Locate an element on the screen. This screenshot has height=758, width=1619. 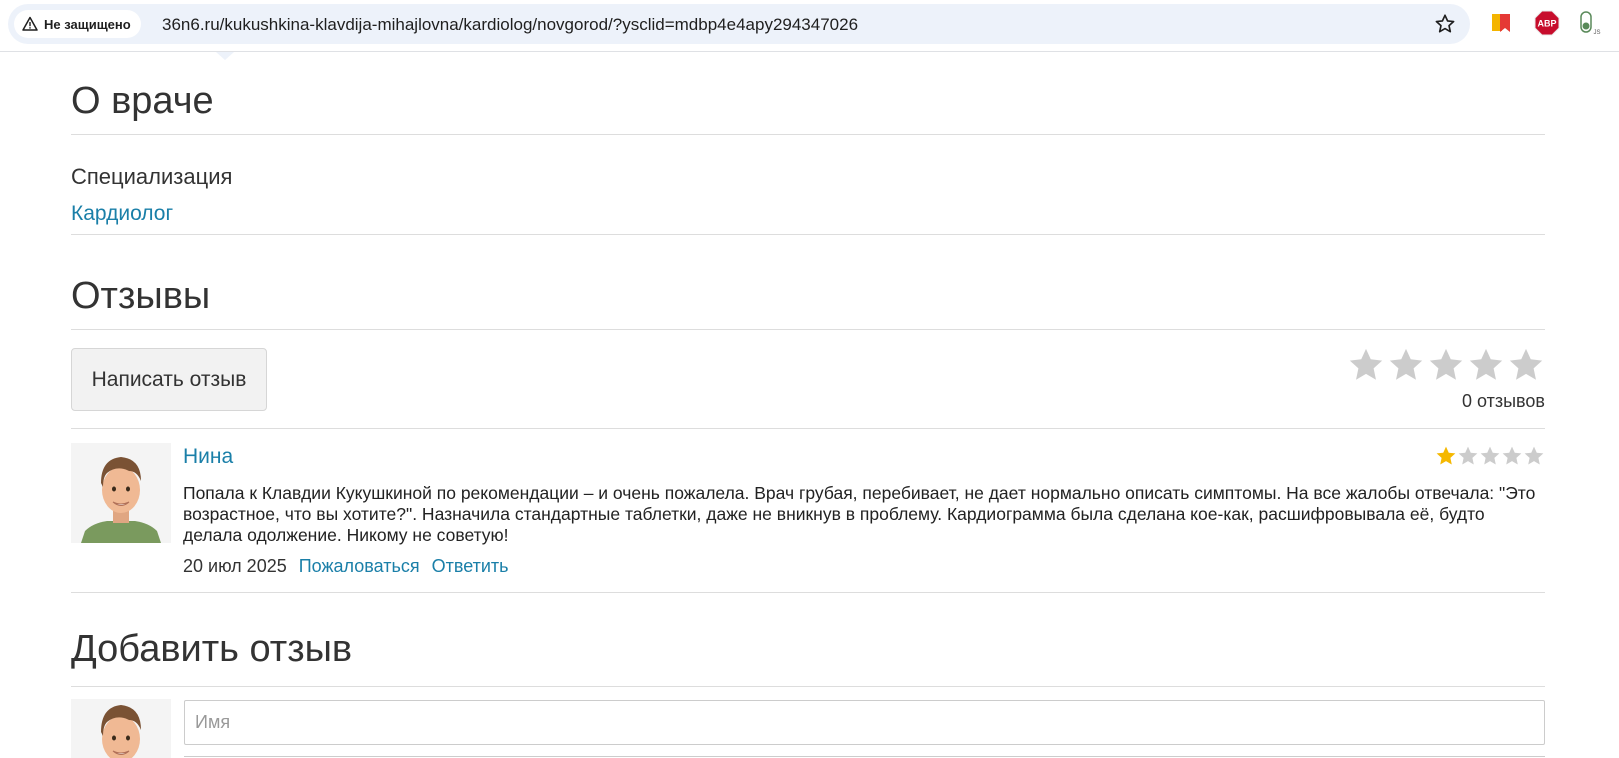
bookmark-star-icon is located at coordinates (1445, 24).